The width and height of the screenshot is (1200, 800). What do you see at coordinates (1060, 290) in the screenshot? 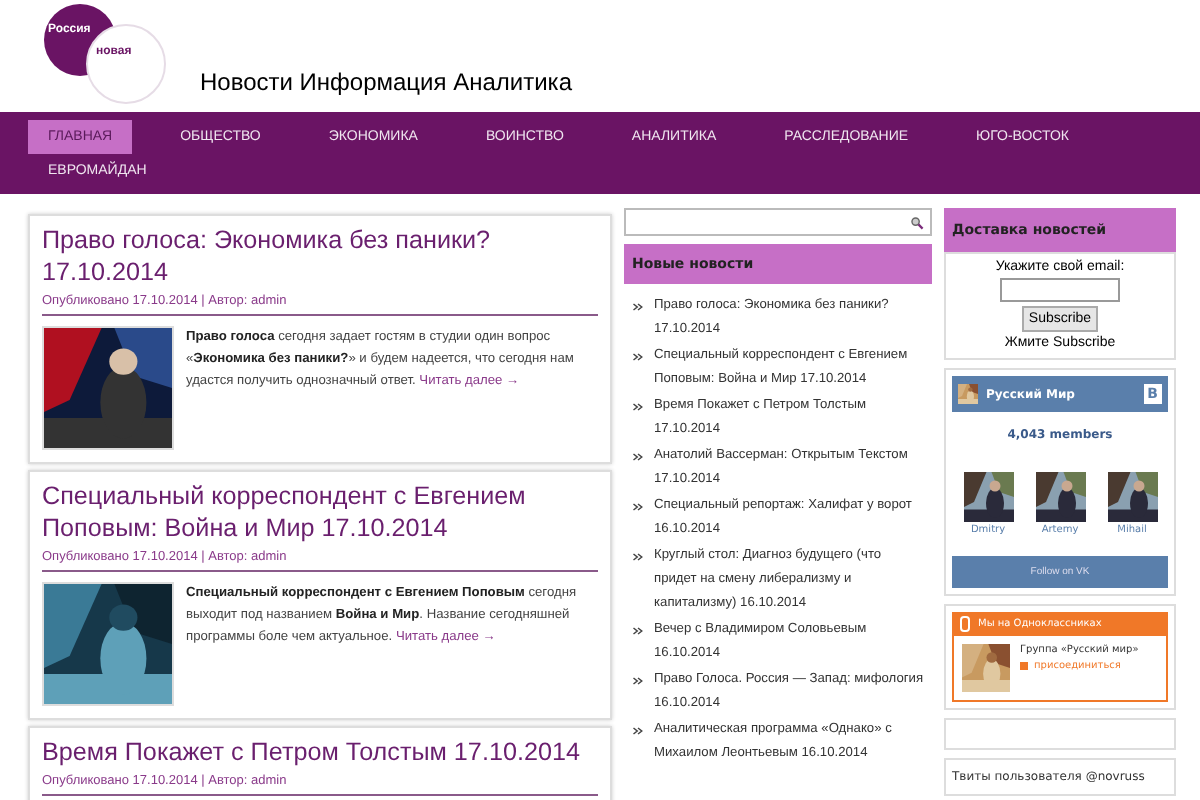
I see `email-field` at bounding box center [1060, 290].